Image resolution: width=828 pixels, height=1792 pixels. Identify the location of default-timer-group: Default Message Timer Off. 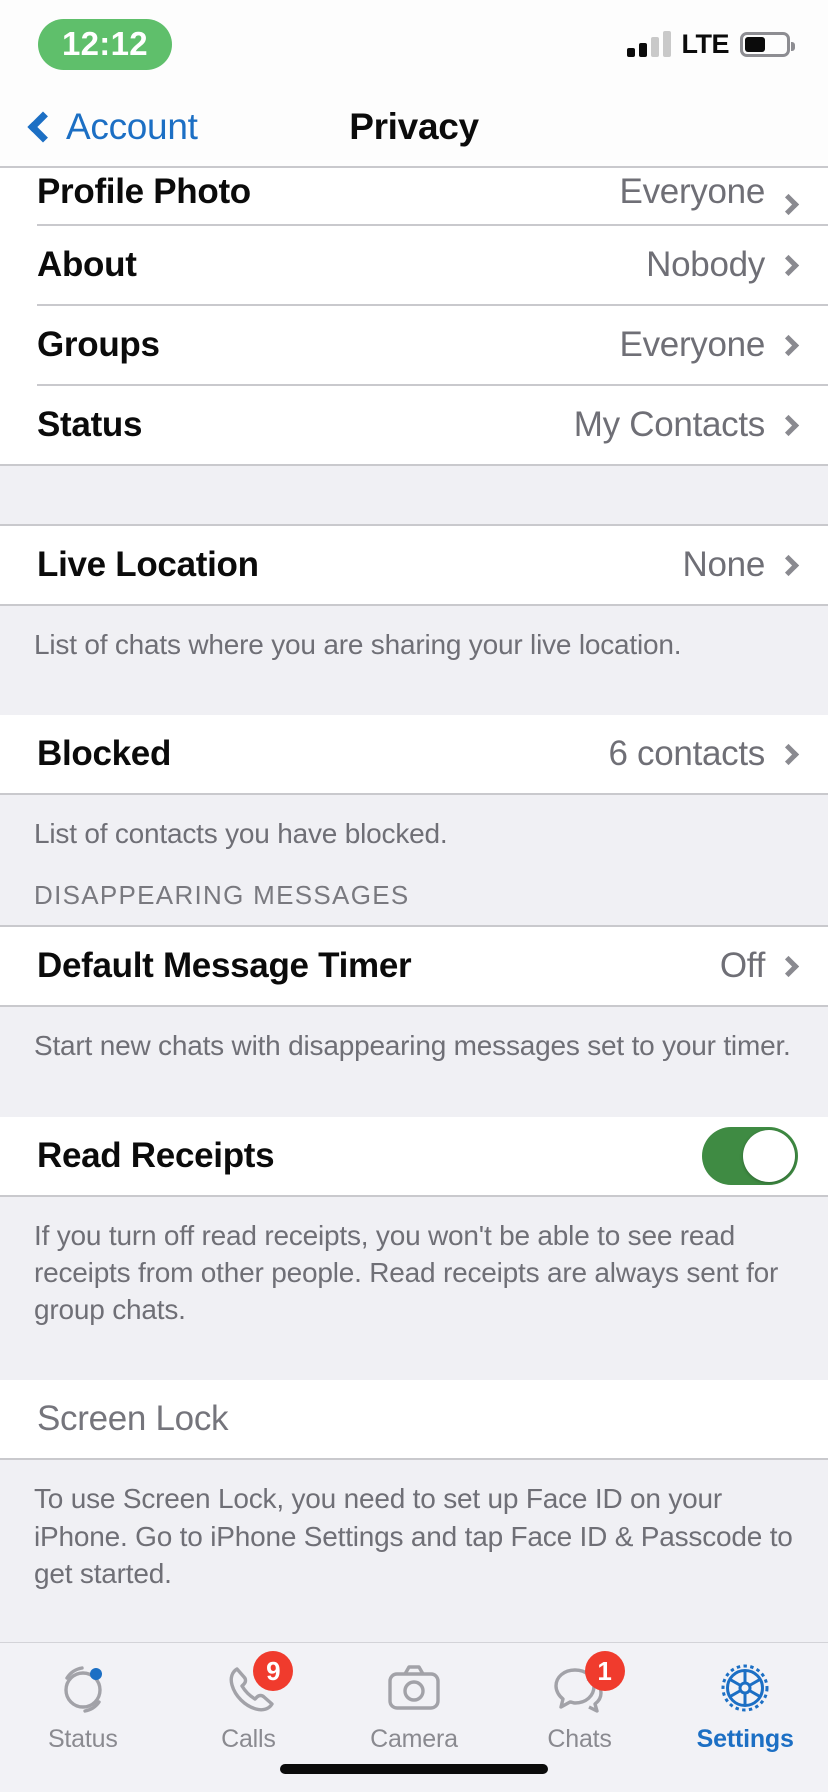
(414, 966).